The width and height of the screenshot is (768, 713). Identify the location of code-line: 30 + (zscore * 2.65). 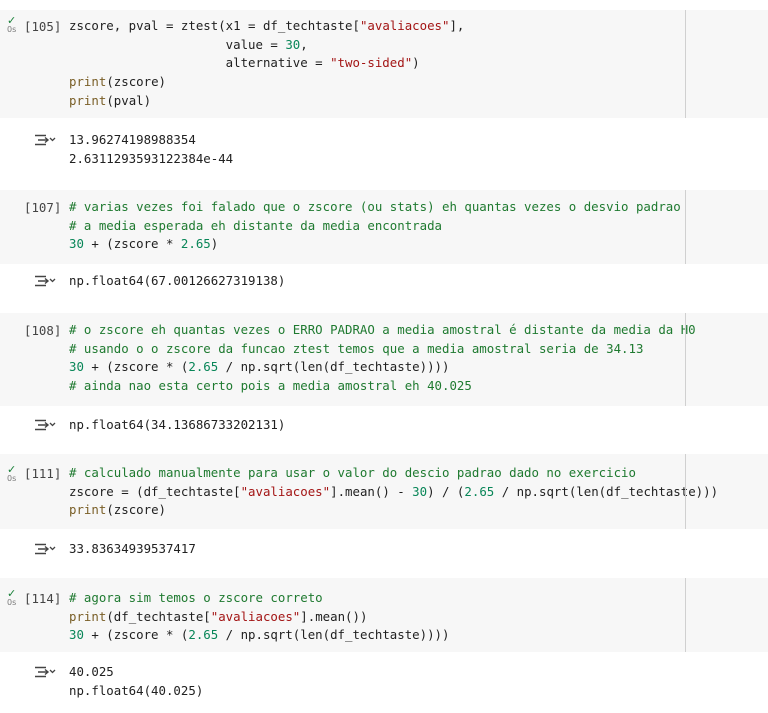
(143, 244).